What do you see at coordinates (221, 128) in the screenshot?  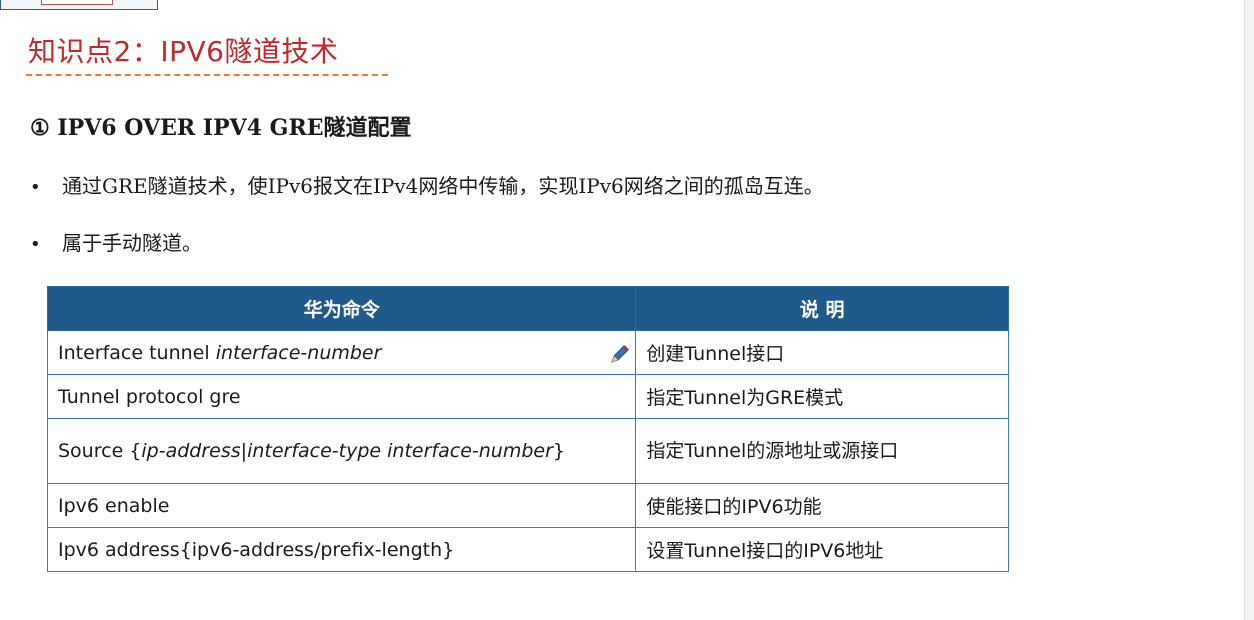 I see `subheading: ① IPV6 OVER IPV4 GRE隧道配置` at bounding box center [221, 128].